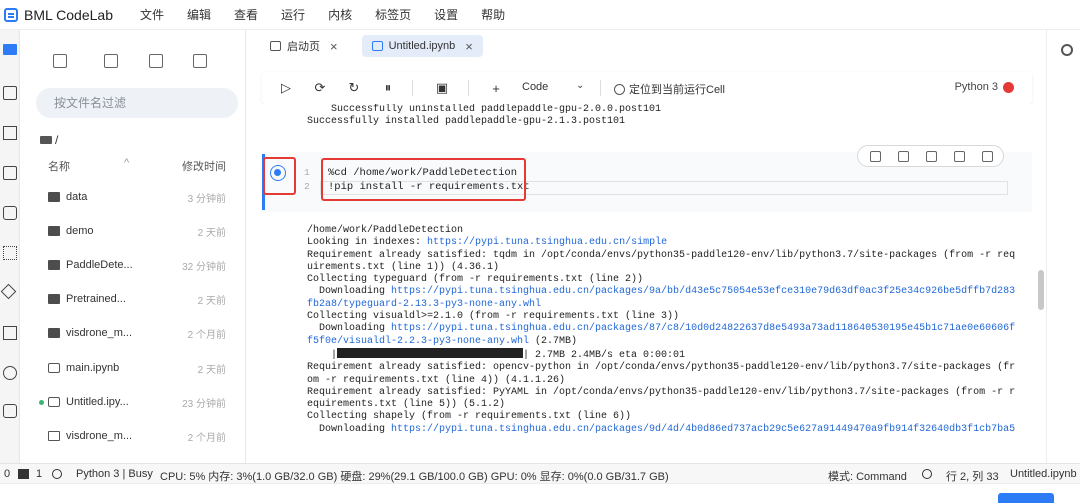 The image size is (1080, 503). Describe the element at coordinates (246, 14) in the screenshot. I see `menu-view: 查看` at that location.